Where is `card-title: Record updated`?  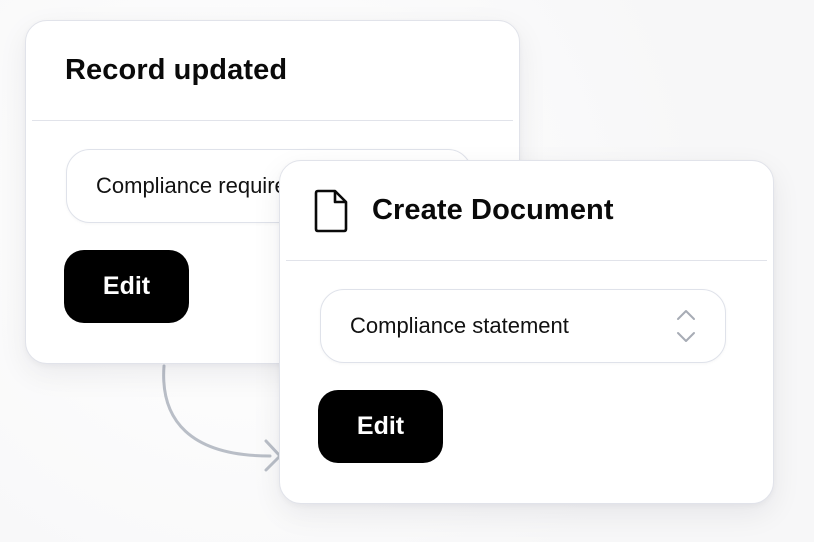 card-title: Record updated is located at coordinates (176, 70).